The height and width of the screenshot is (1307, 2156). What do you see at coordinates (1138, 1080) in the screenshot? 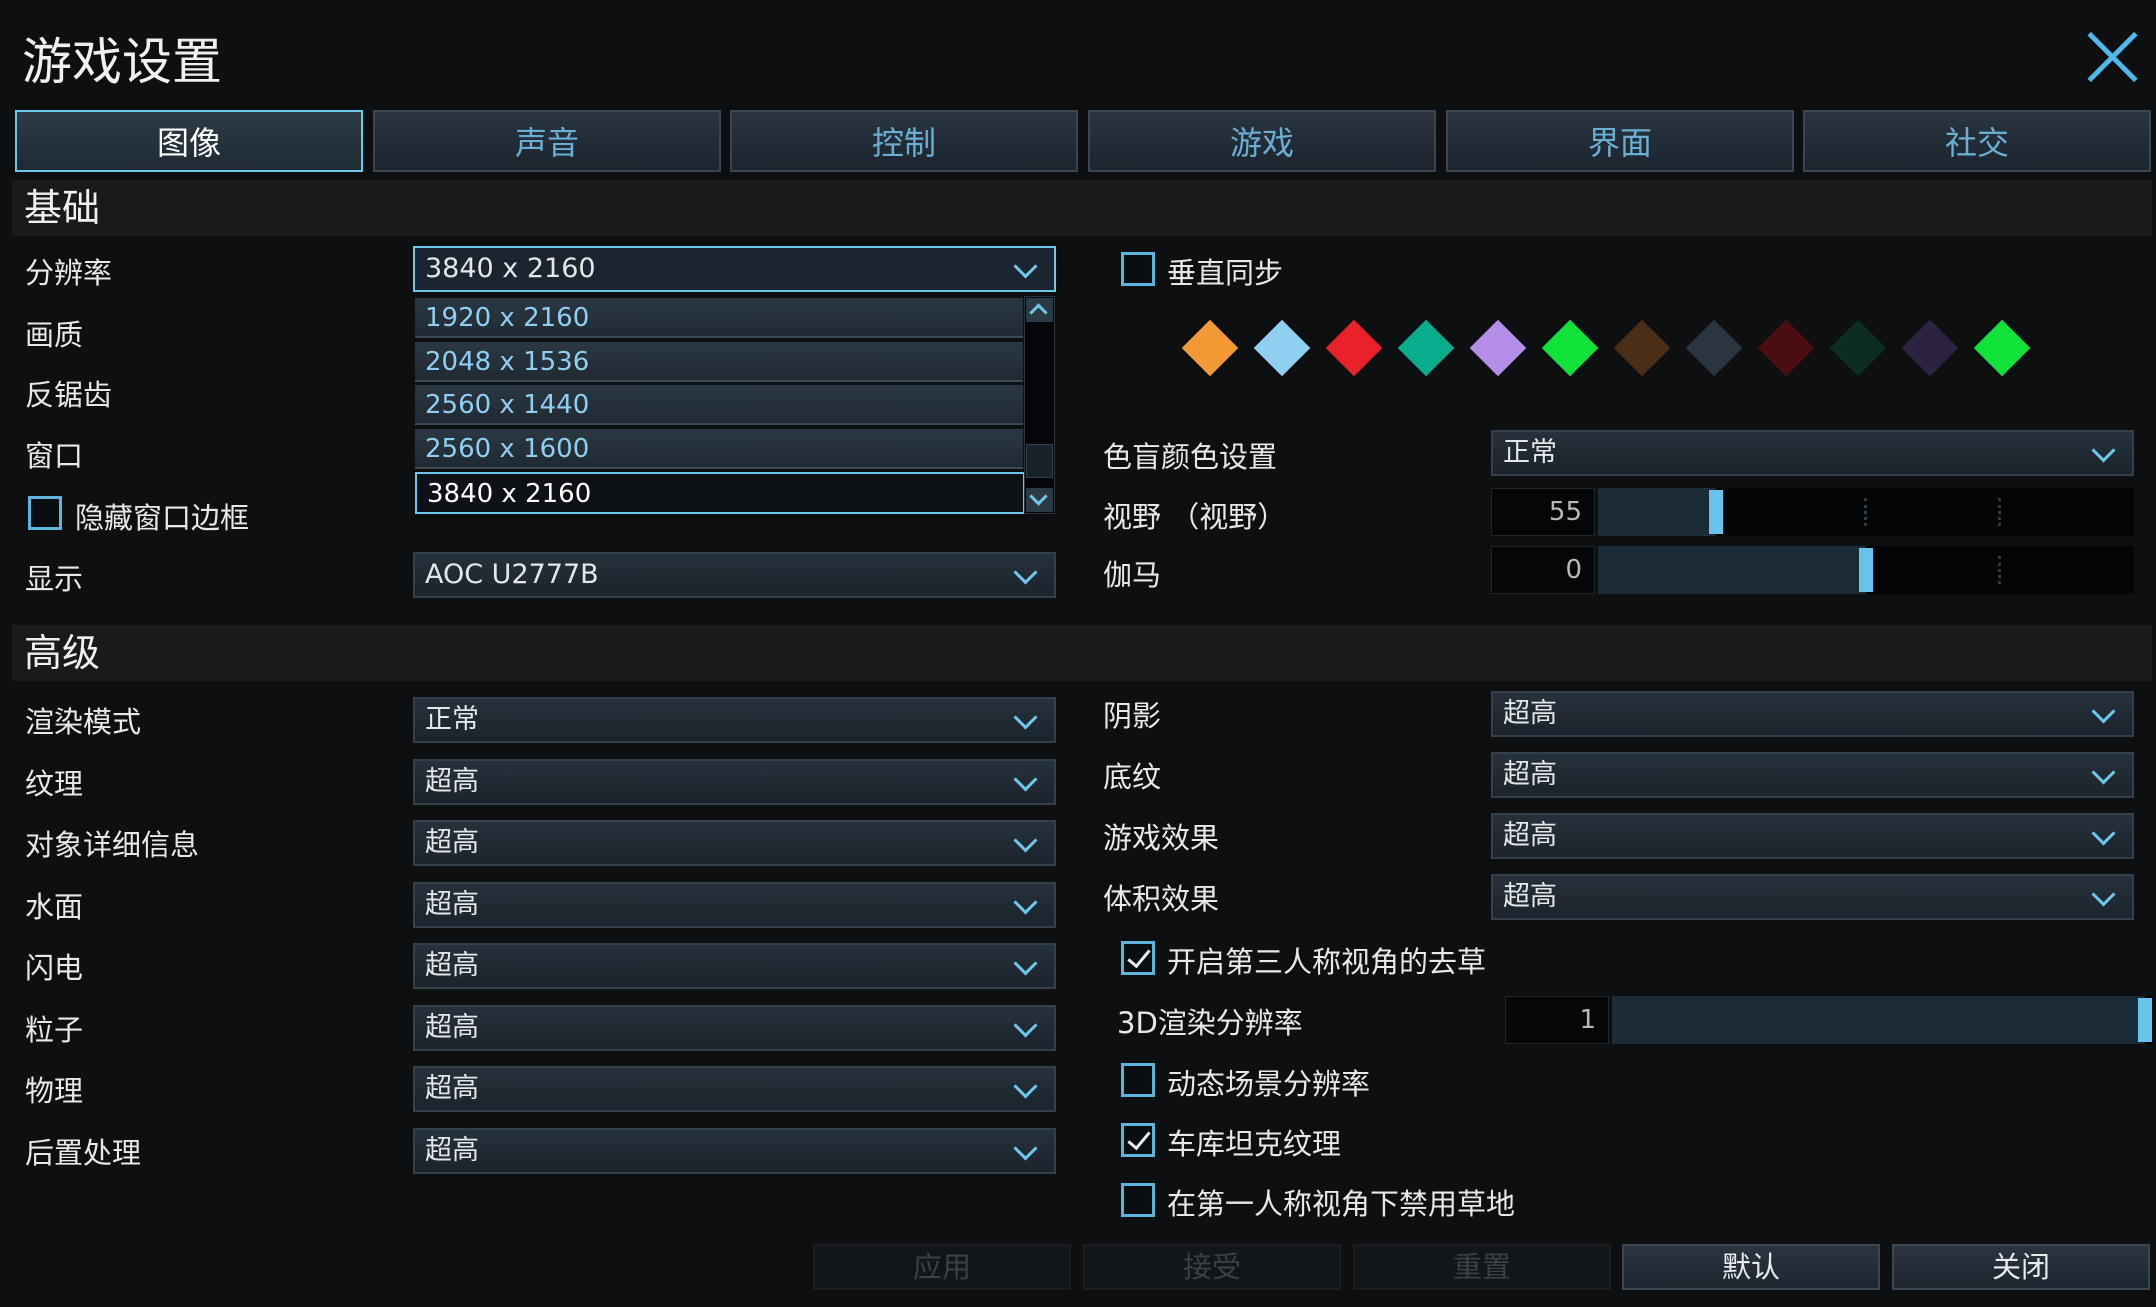
I see `dynamic-res-checkbox` at bounding box center [1138, 1080].